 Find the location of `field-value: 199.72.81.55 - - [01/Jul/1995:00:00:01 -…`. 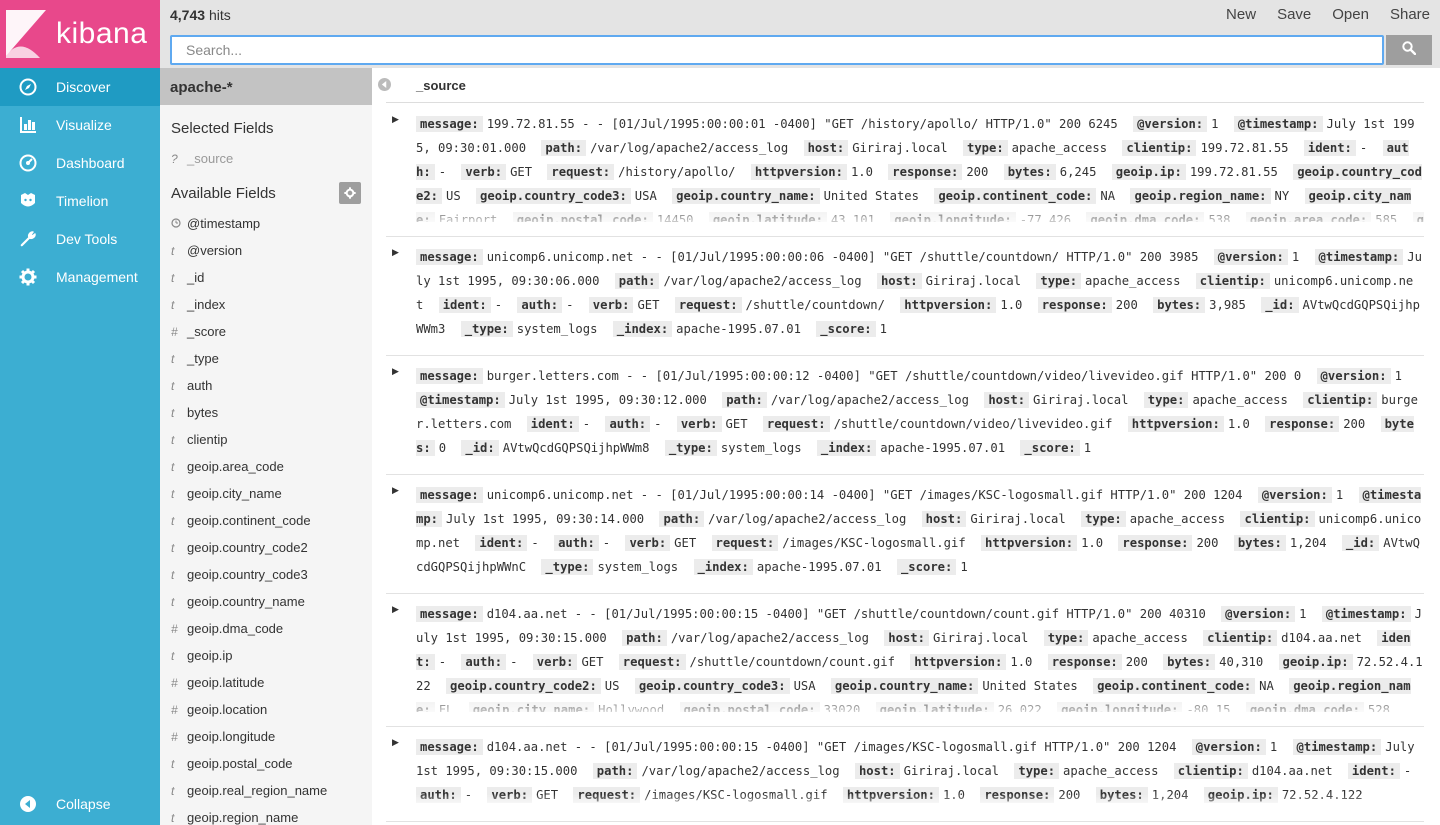

field-value: 199.72.81.55 - - [01/Jul/1995:00:00:01 -… is located at coordinates (802, 124).